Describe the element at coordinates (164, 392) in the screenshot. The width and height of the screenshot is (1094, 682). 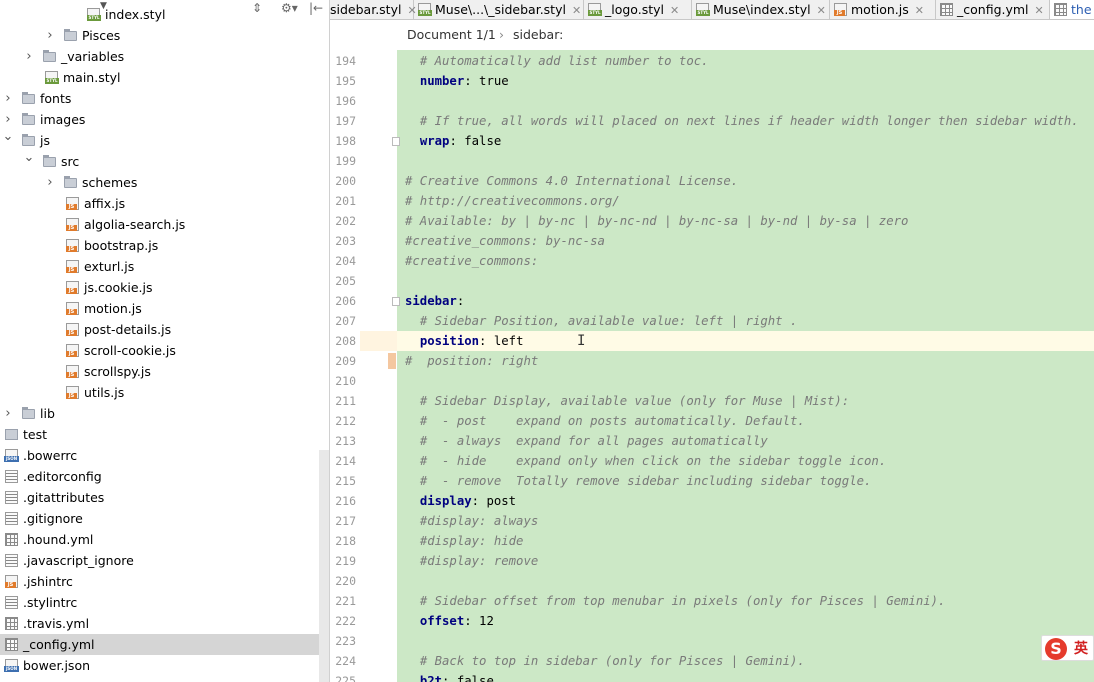
I see `tree-item: utils.js` at that location.